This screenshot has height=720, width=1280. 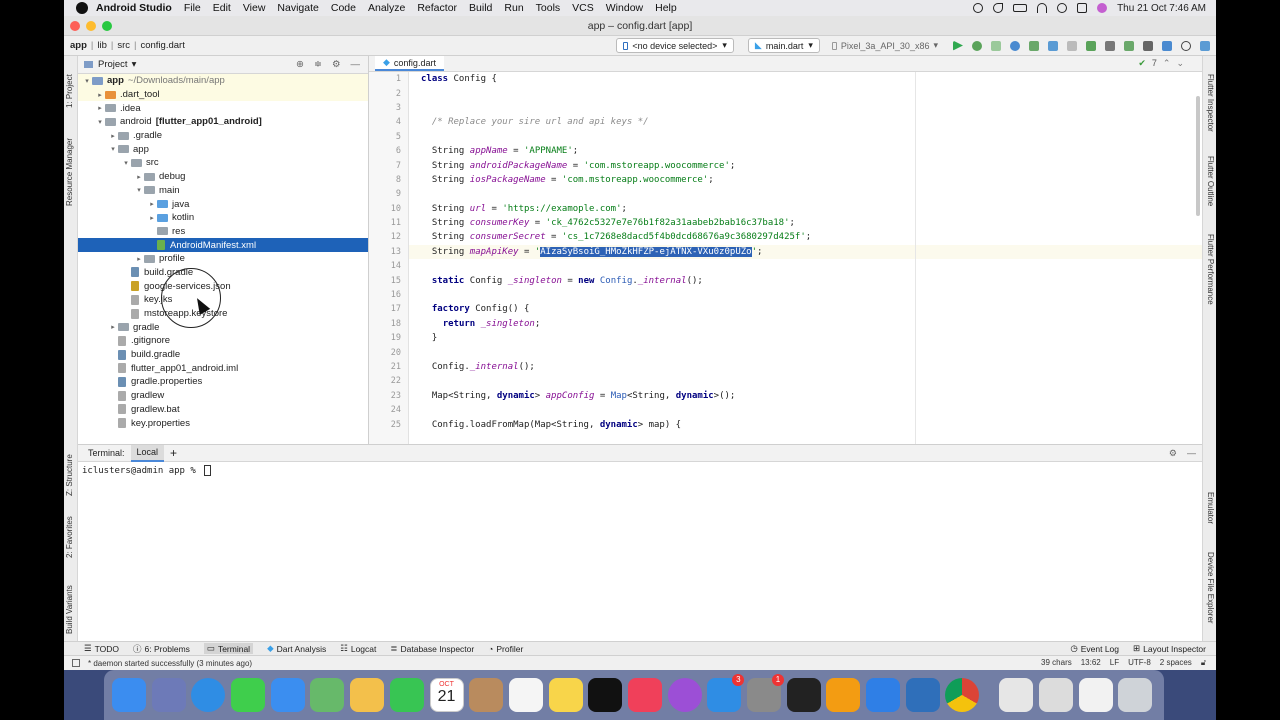 I want to click on search-everywhere-icon, so click(x=1186, y=45).